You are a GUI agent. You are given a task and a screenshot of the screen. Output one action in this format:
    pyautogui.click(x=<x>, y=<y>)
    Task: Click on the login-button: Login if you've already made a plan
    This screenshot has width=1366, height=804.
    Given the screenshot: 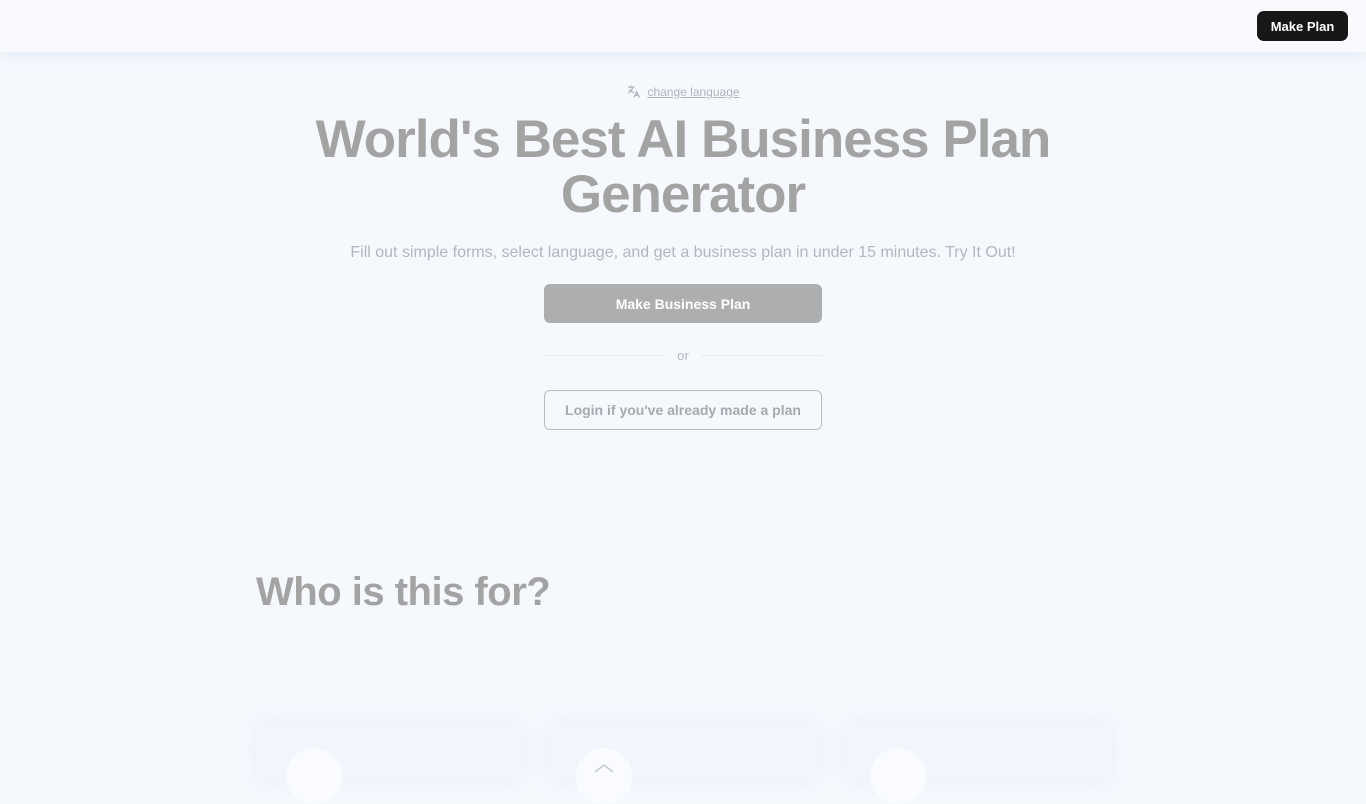 What is the action you would take?
    pyautogui.click(x=683, y=410)
    